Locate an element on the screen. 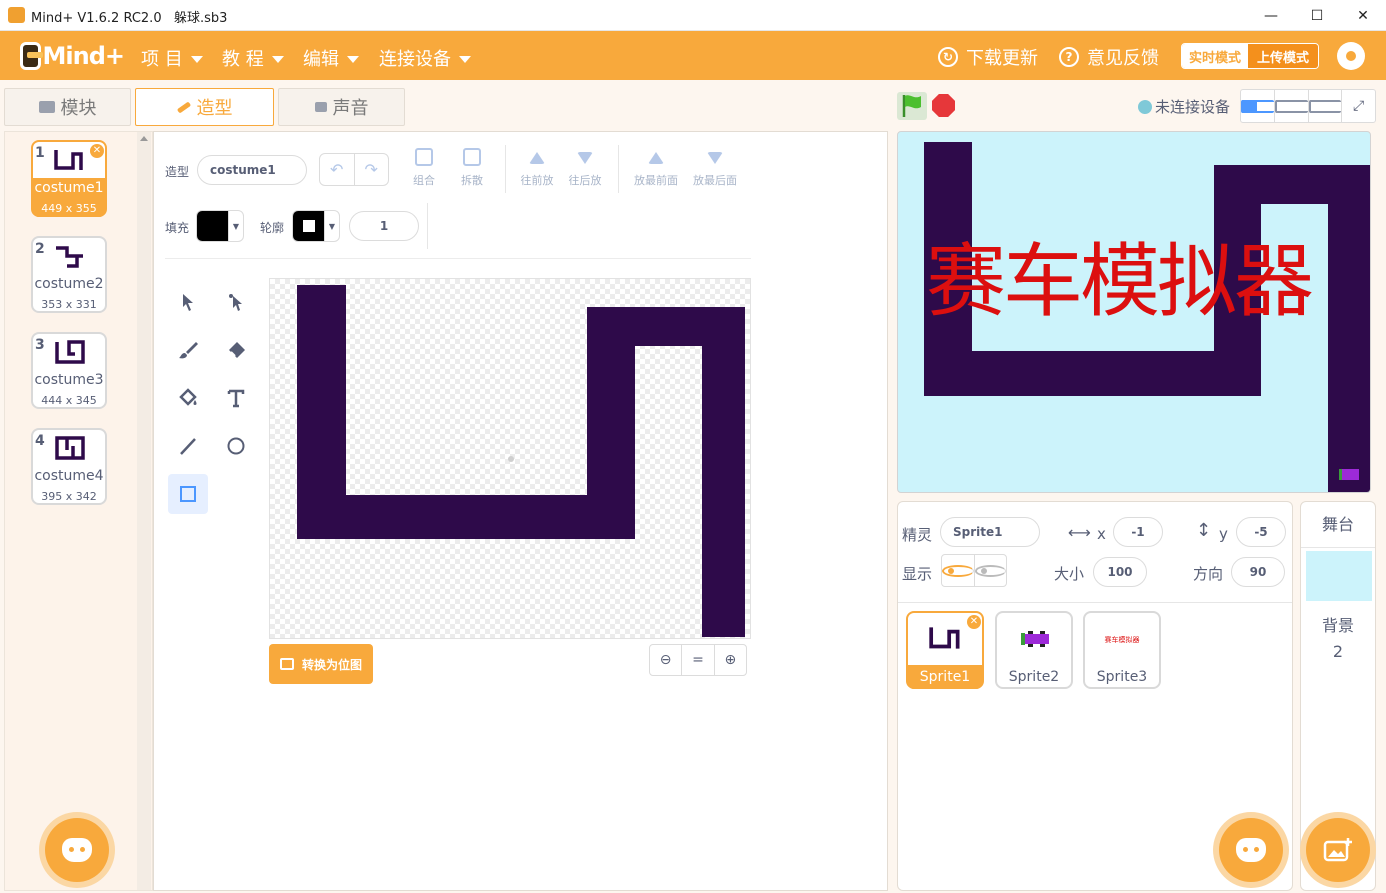 The width and height of the screenshot is (1386, 893). gear-icon is located at coordinates (1351, 56).